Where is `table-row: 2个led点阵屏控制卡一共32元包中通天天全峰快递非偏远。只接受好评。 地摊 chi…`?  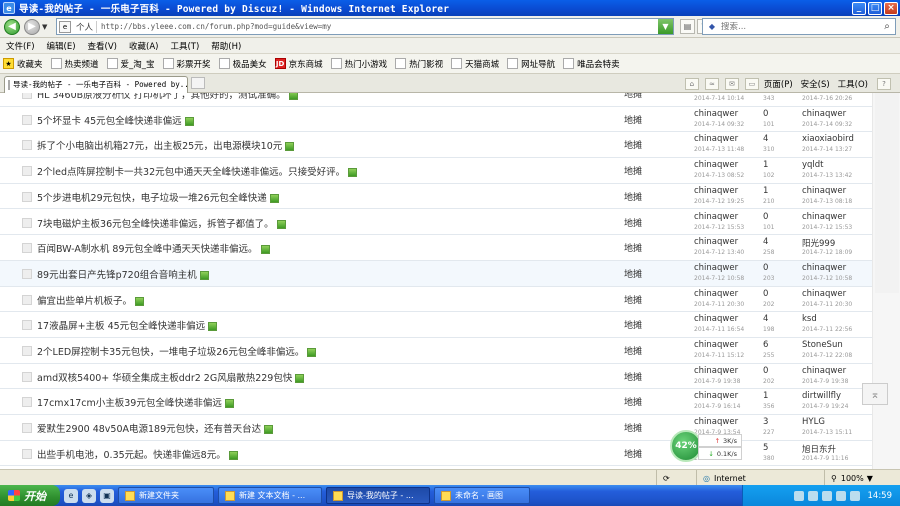
table-row: 2个led点阵屏控制卡一共32元包中通天天全峰快递非偏远。只接受好评。 地摊 chi… is located at coordinates (436, 171).